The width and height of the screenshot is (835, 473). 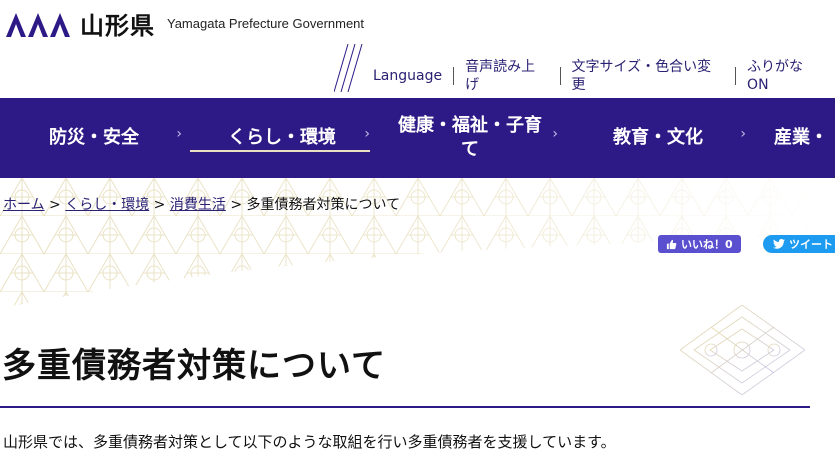 What do you see at coordinates (38, 24) in the screenshot?
I see `yamagata-logo-icon` at bounding box center [38, 24].